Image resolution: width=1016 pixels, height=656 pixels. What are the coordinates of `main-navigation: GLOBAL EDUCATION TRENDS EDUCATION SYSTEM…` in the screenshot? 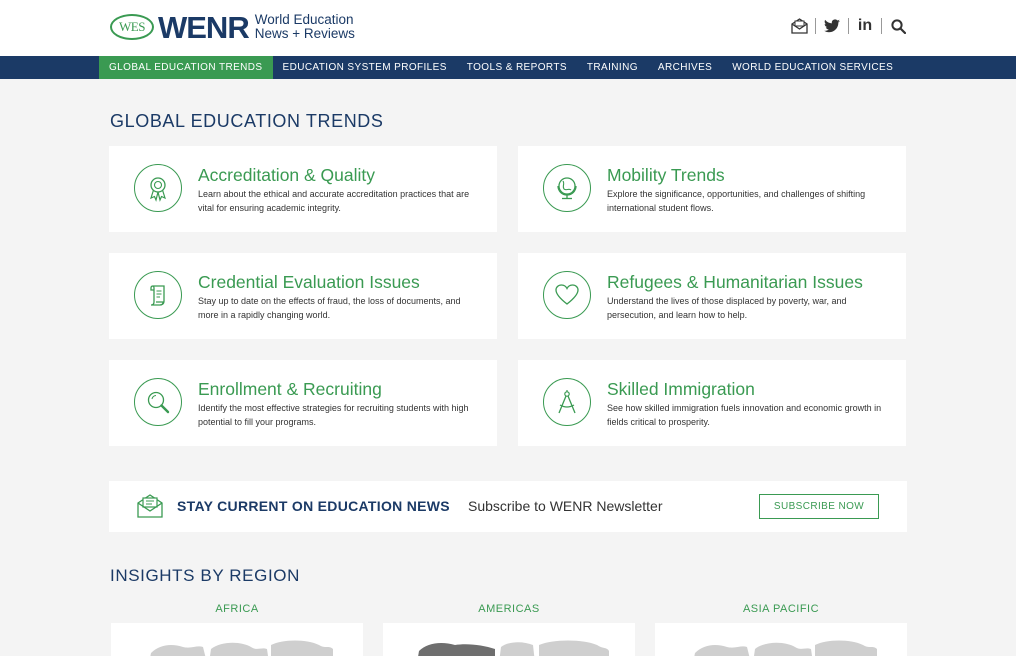 It's located at (508, 67).